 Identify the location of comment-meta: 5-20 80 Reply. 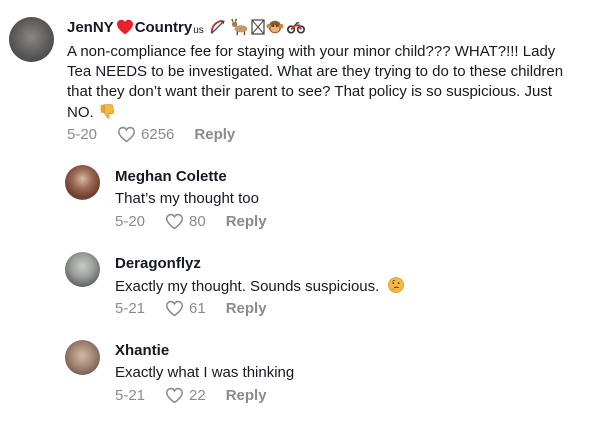
(191, 221).